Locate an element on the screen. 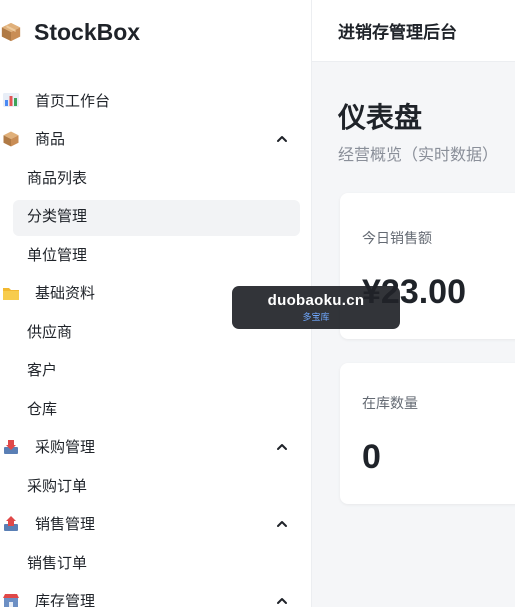  bar-chart-icon is located at coordinates (11, 100).